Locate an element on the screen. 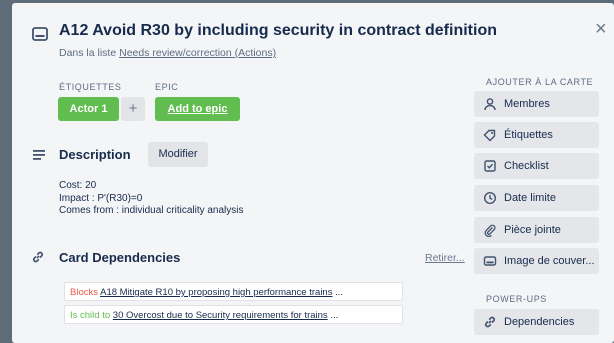 Image resolution: width=614 pixels, height=343 pixels. dependency-relation: Is child to is located at coordinates (90, 315).